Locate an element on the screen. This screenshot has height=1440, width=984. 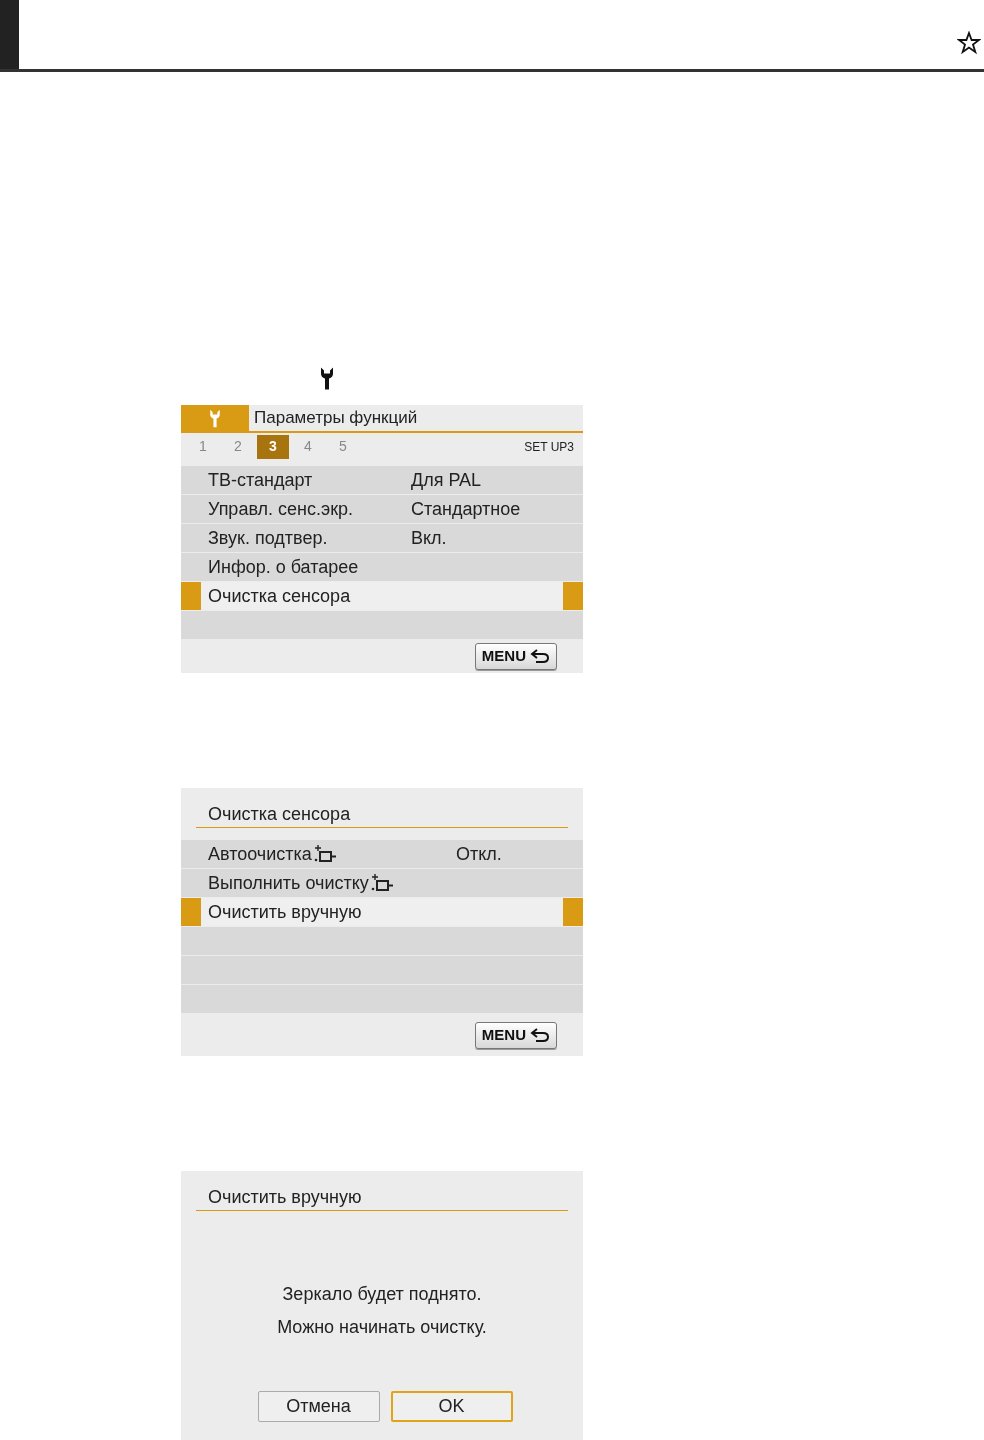
wrench-icon is located at coordinates (215, 418).